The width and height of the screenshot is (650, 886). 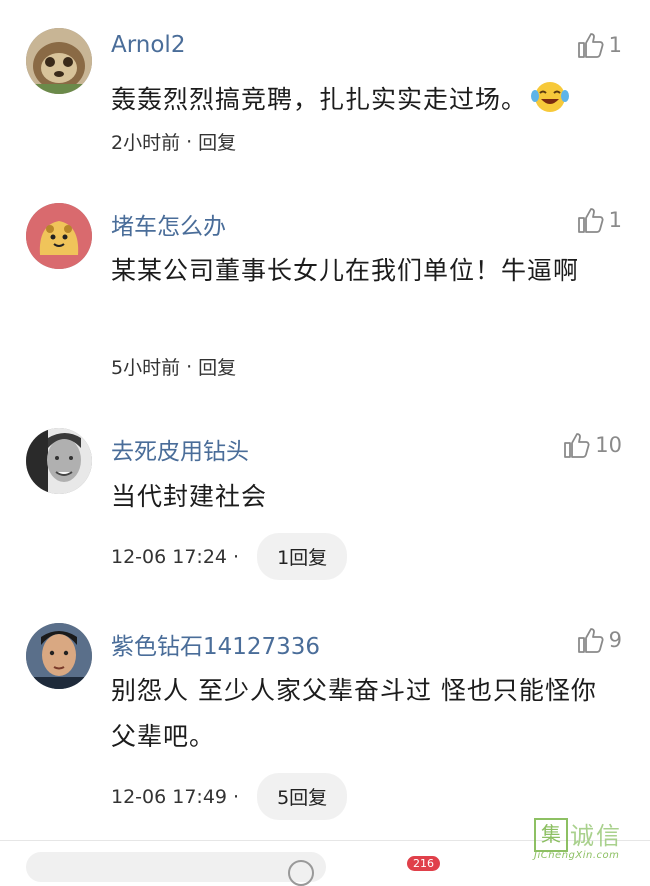 What do you see at coordinates (615, 640) in the screenshot?
I see `like-count: 9` at bounding box center [615, 640].